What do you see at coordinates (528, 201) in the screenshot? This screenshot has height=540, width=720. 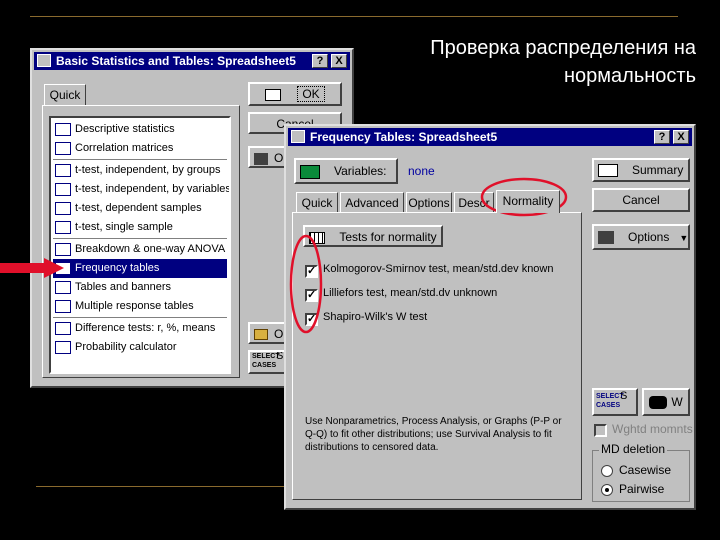 I see `tab-normality: Normality` at bounding box center [528, 201].